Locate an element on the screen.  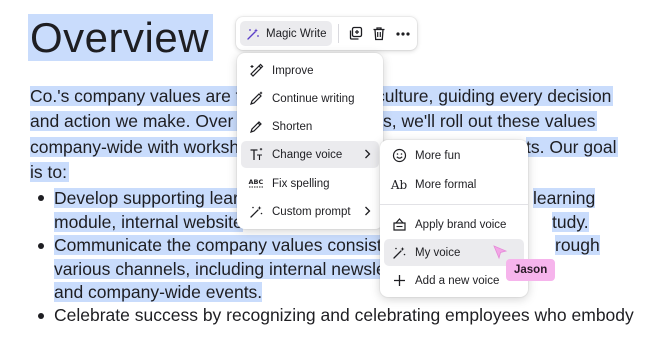
bullet-line: tudy. is located at coordinates (570, 222).